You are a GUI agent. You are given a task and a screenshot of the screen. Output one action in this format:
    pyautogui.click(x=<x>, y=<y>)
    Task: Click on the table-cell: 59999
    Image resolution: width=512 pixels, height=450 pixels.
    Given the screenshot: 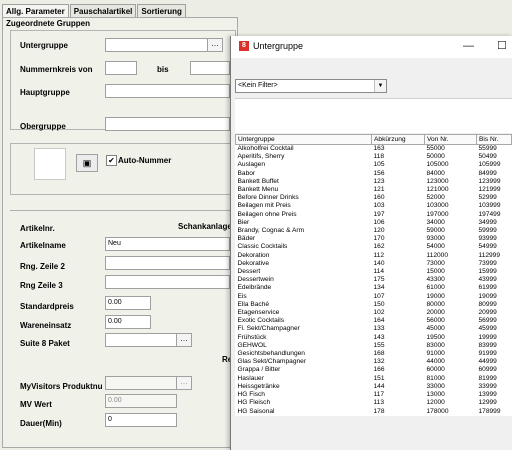 What is the action you would take?
    pyautogui.click(x=487, y=231)
    